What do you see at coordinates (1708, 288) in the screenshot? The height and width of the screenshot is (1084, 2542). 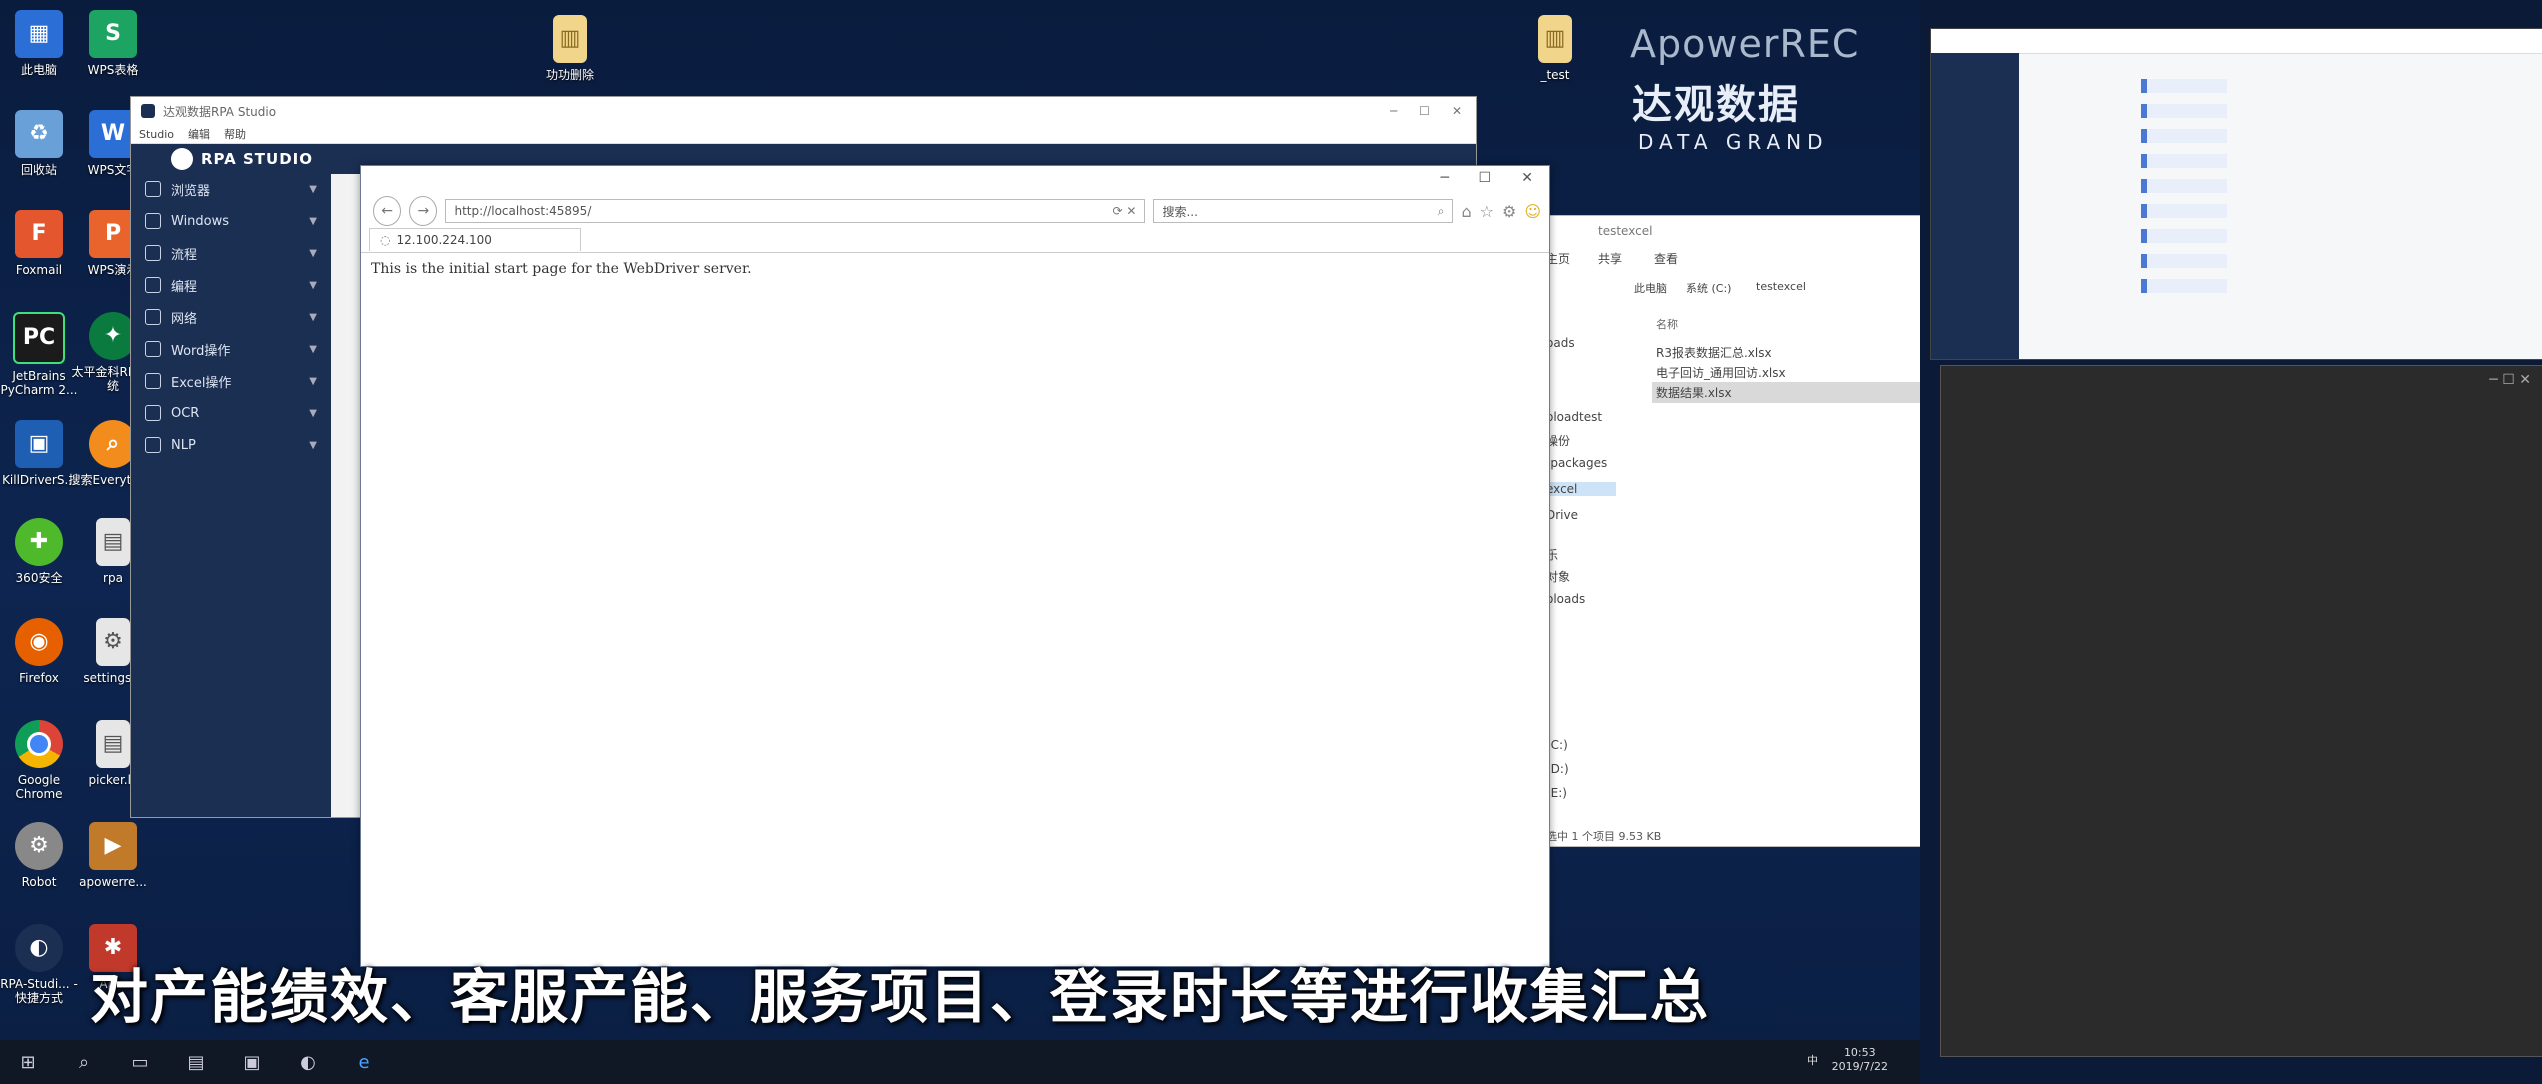 I see `path-segment: 系统 (C:)` at bounding box center [1708, 288].